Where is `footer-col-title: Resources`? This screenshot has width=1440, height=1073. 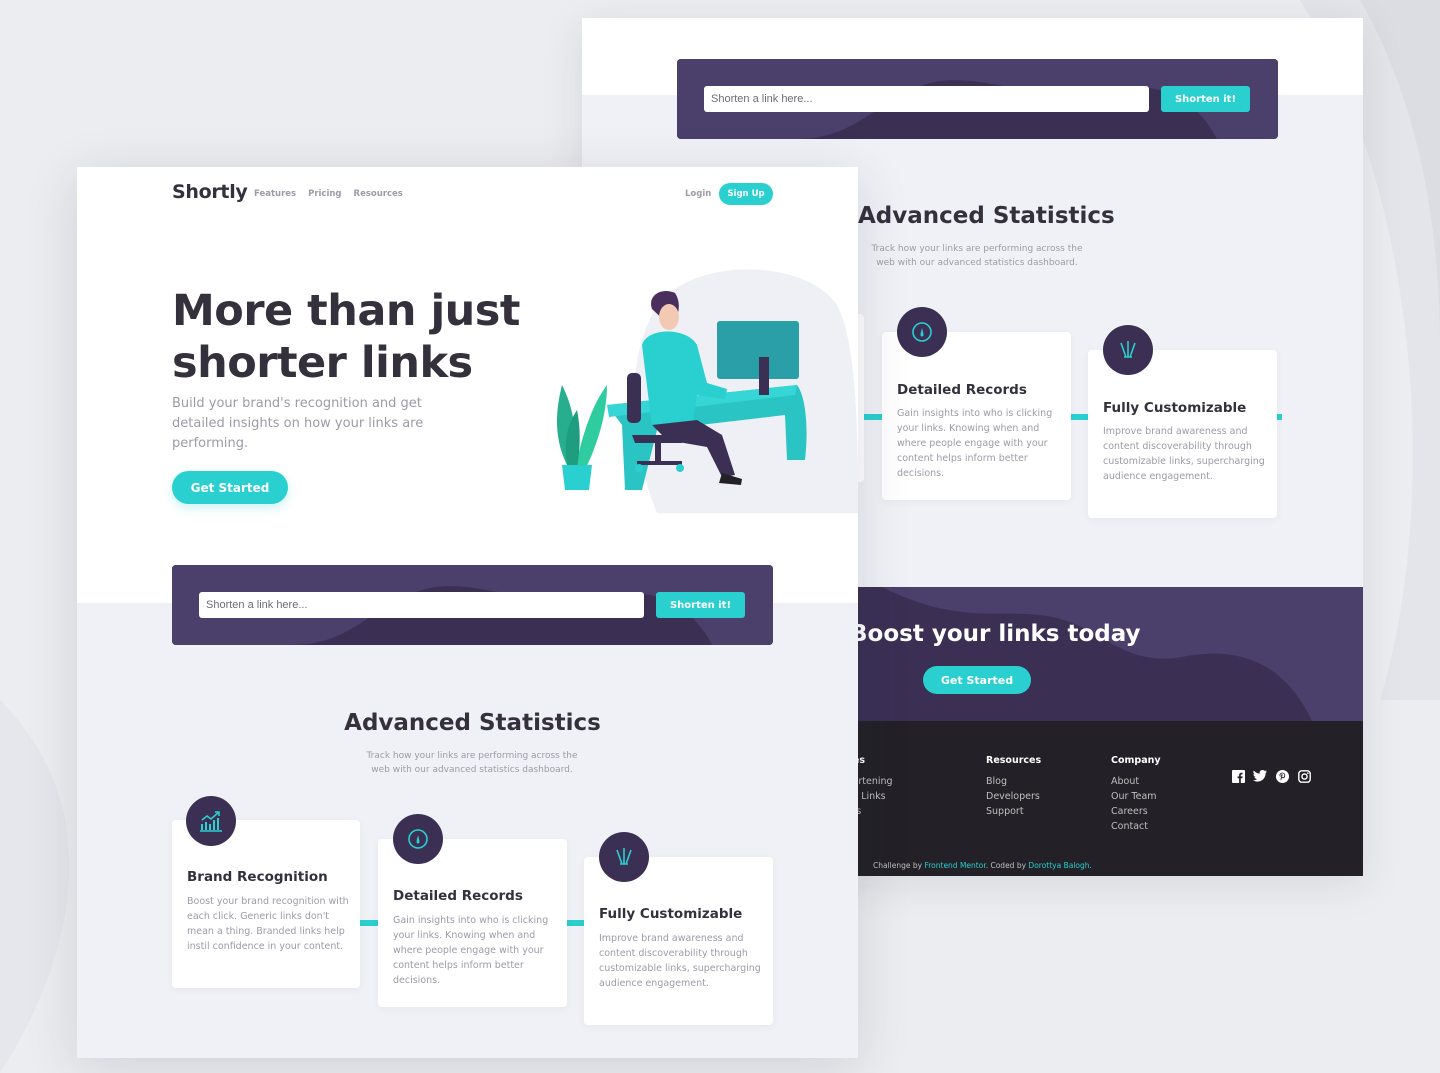 footer-col-title: Resources is located at coordinates (1014, 760).